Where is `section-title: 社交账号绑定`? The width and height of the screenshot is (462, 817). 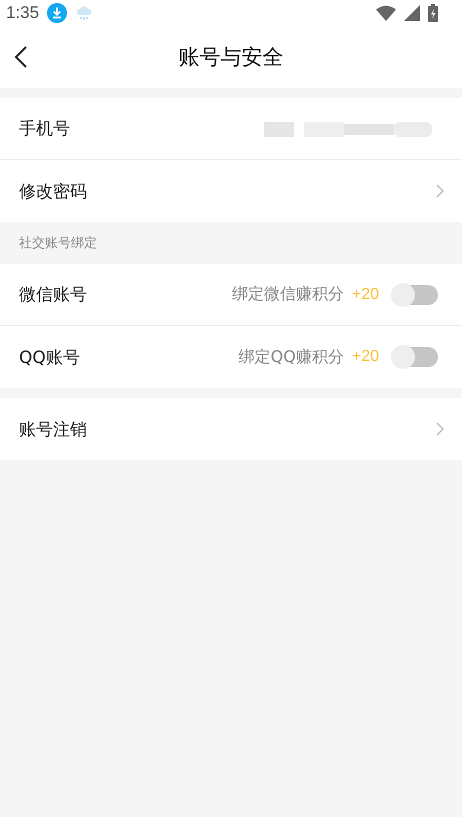 section-title: 社交账号绑定 is located at coordinates (58, 243).